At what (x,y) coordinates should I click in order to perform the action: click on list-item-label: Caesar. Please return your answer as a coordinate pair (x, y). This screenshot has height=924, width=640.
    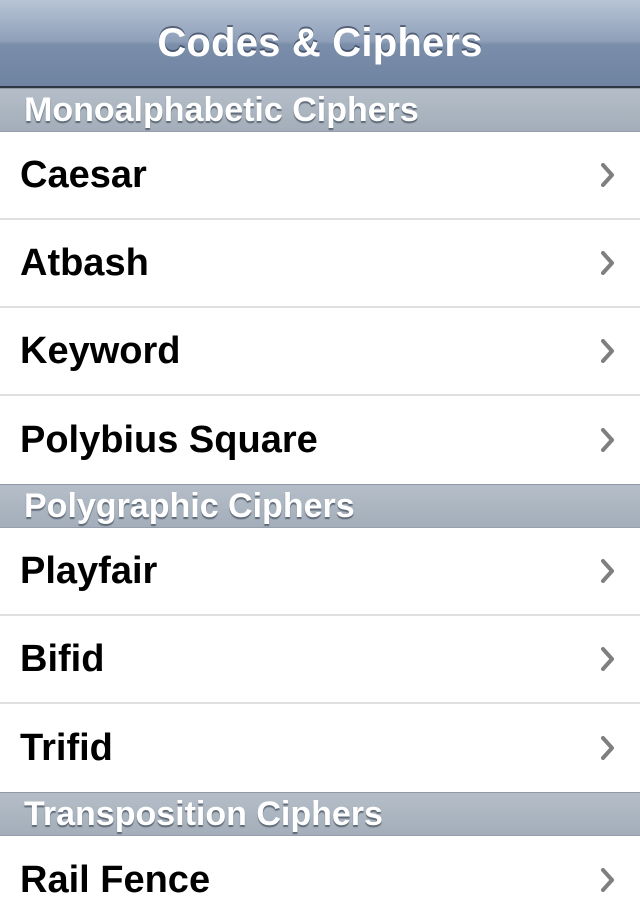
    Looking at the image, I should click on (83, 174).